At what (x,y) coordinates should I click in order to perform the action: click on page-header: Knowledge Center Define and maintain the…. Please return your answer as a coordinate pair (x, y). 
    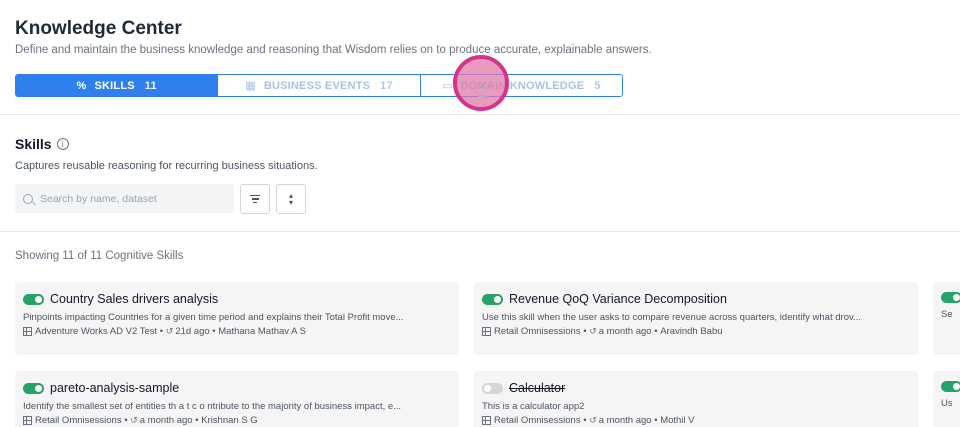
    Looking at the image, I should click on (333, 37).